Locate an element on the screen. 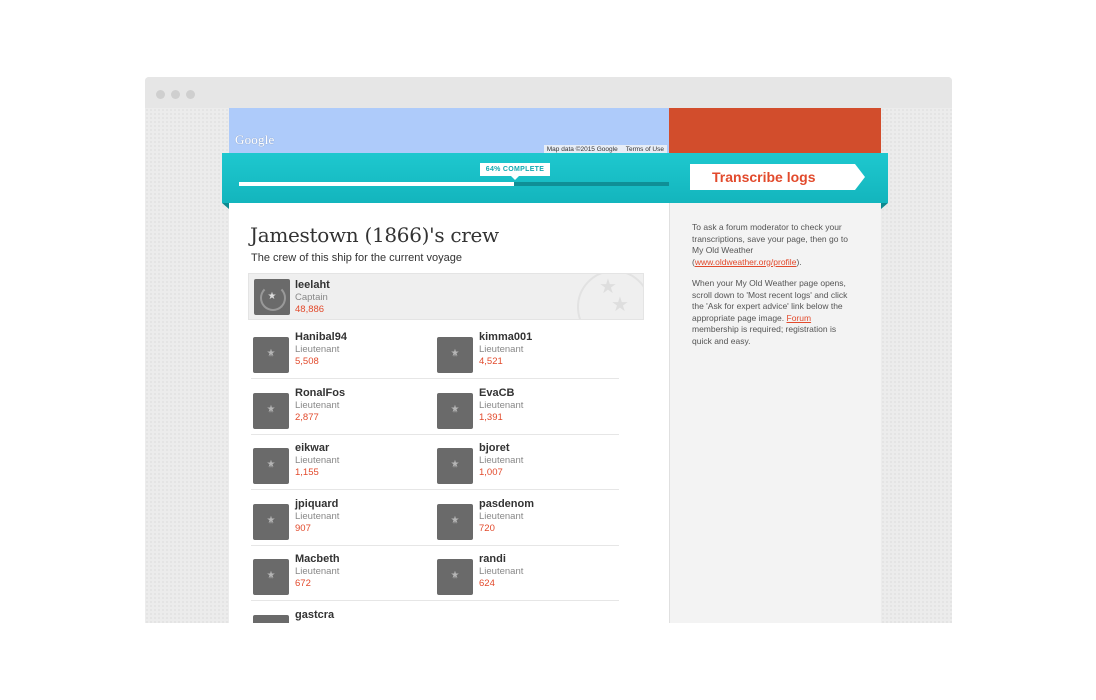 The height and width of the screenshot is (700, 1096). crew-score: 1,007 is located at coordinates (491, 472).